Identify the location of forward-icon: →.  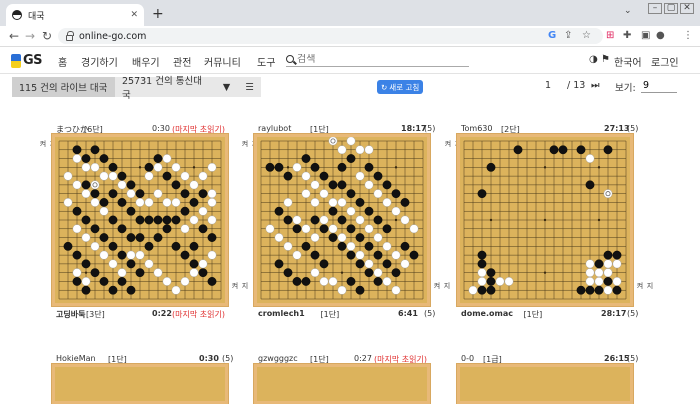
(30, 36).